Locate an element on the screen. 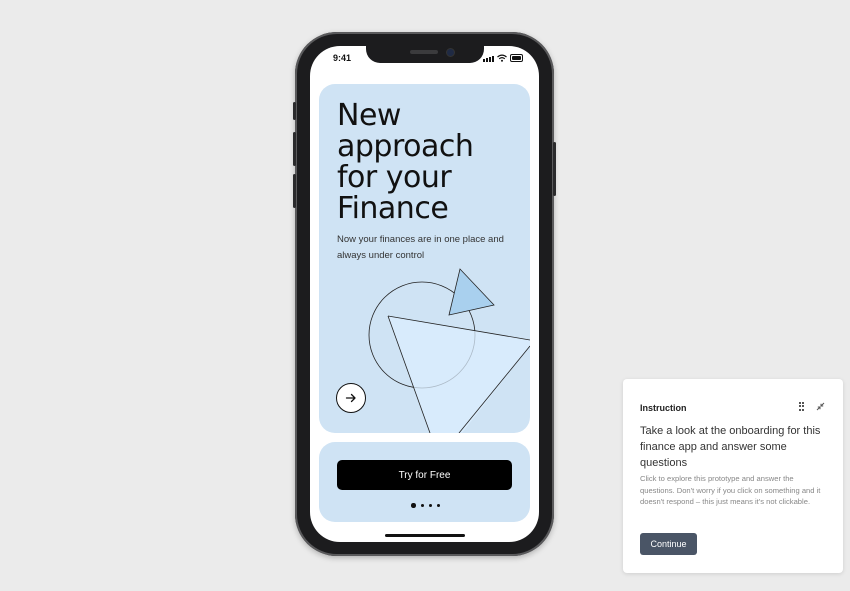 The width and height of the screenshot is (850, 591). collapse-icon is located at coordinates (820, 406).